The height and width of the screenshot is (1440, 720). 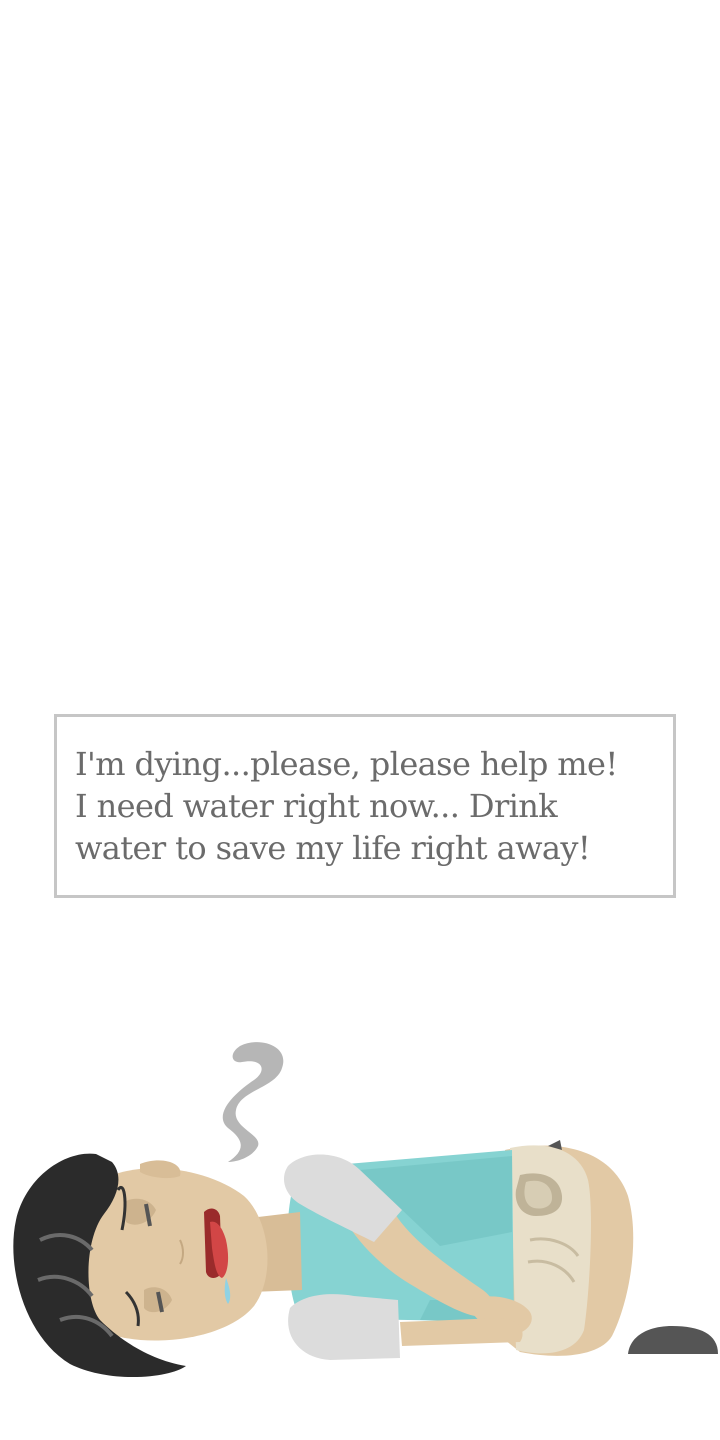 I want to click on dark-rock-icon, so click(x=673, y=1340).